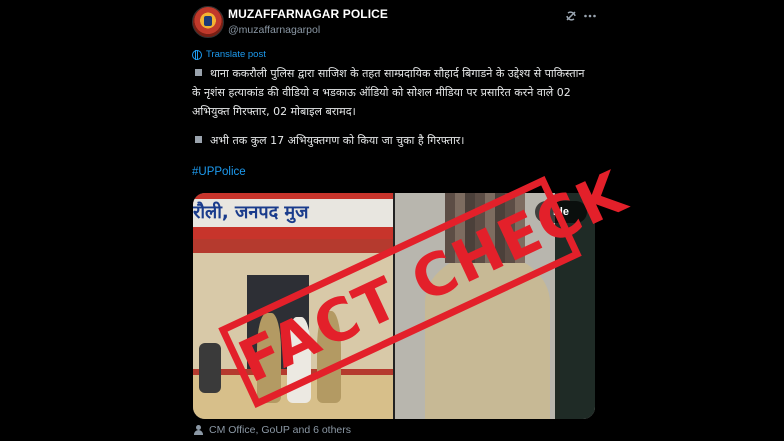  I want to click on police-station-photo: रौली, जनपद मुज, so click(293, 306).